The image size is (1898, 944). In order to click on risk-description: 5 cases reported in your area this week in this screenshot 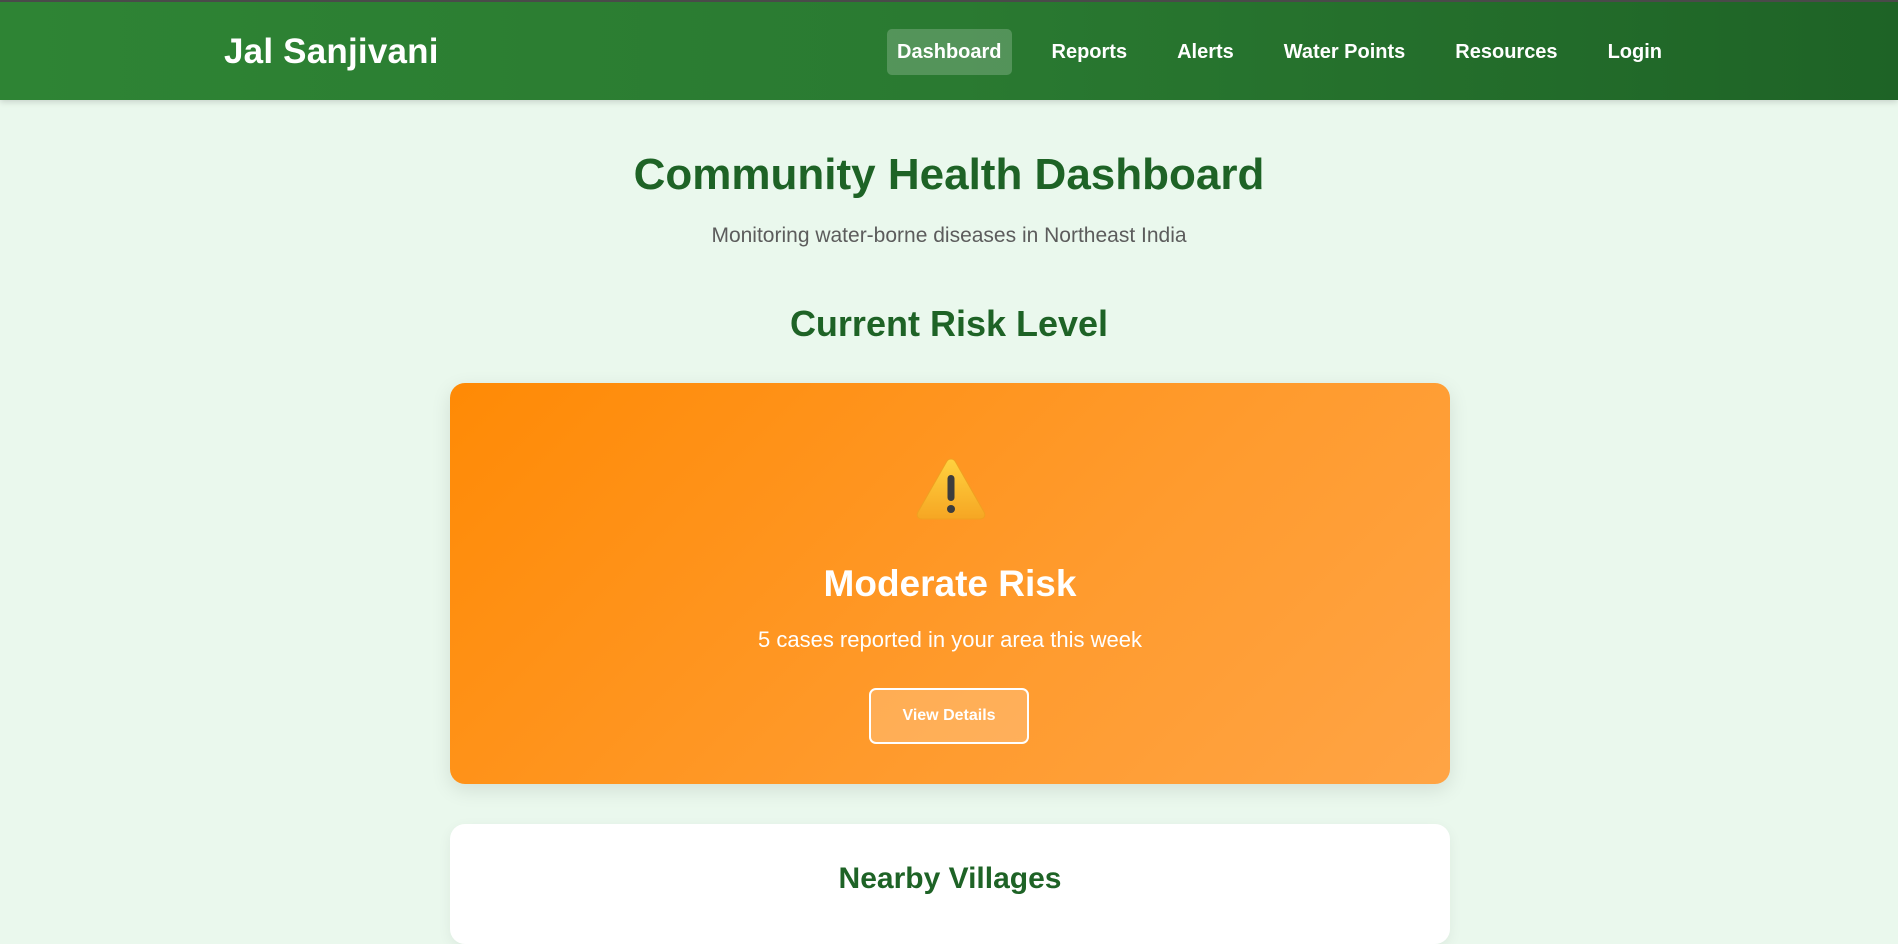, I will do `click(950, 639)`.